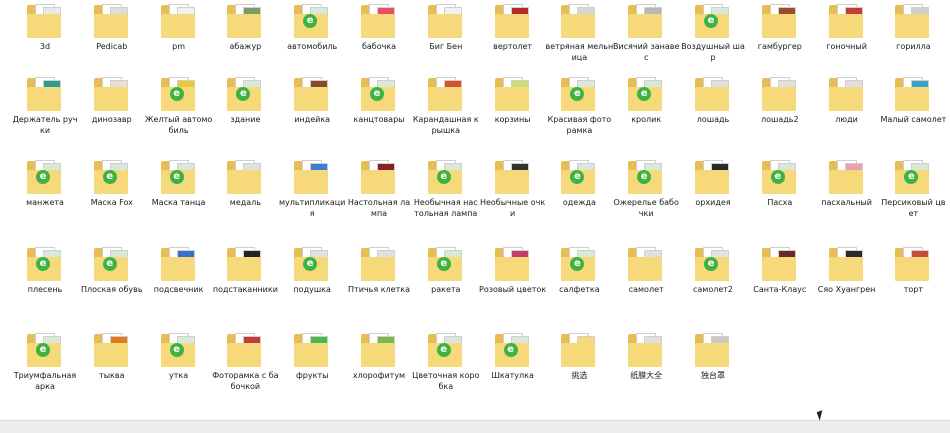 Image resolution: width=950 pixels, height=433 pixels. I want to click on folder-item: e Персиковый цвет, so click(913, 197).